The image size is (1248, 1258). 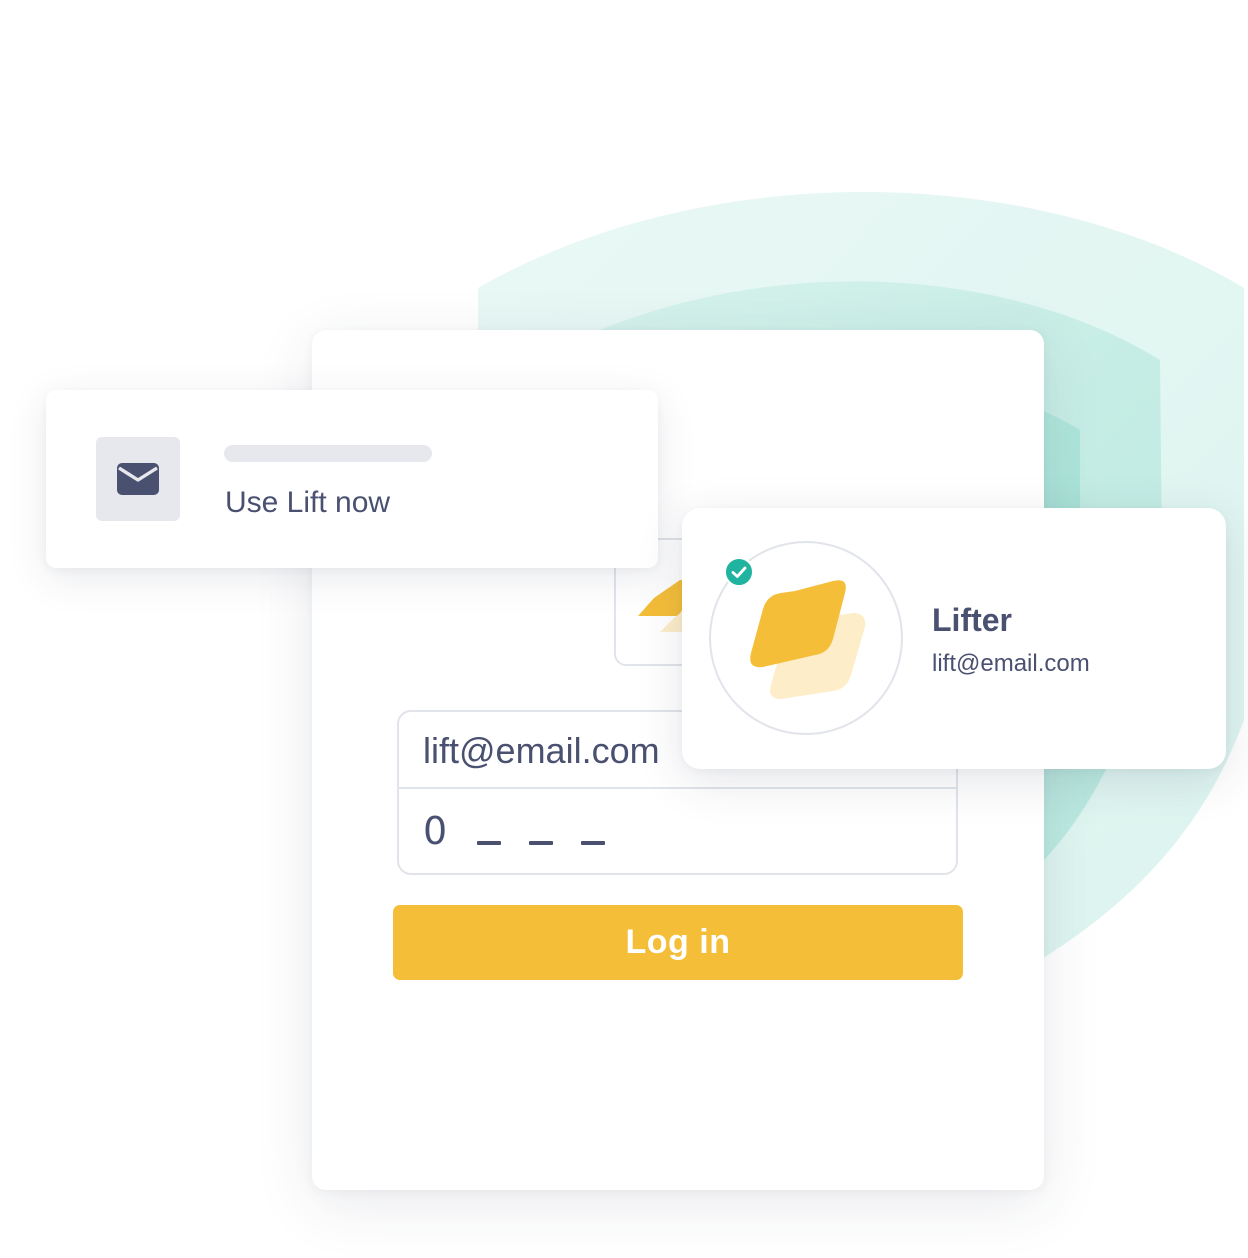 I want to click on profile-name: Lifter, so click(x=972, y=620).